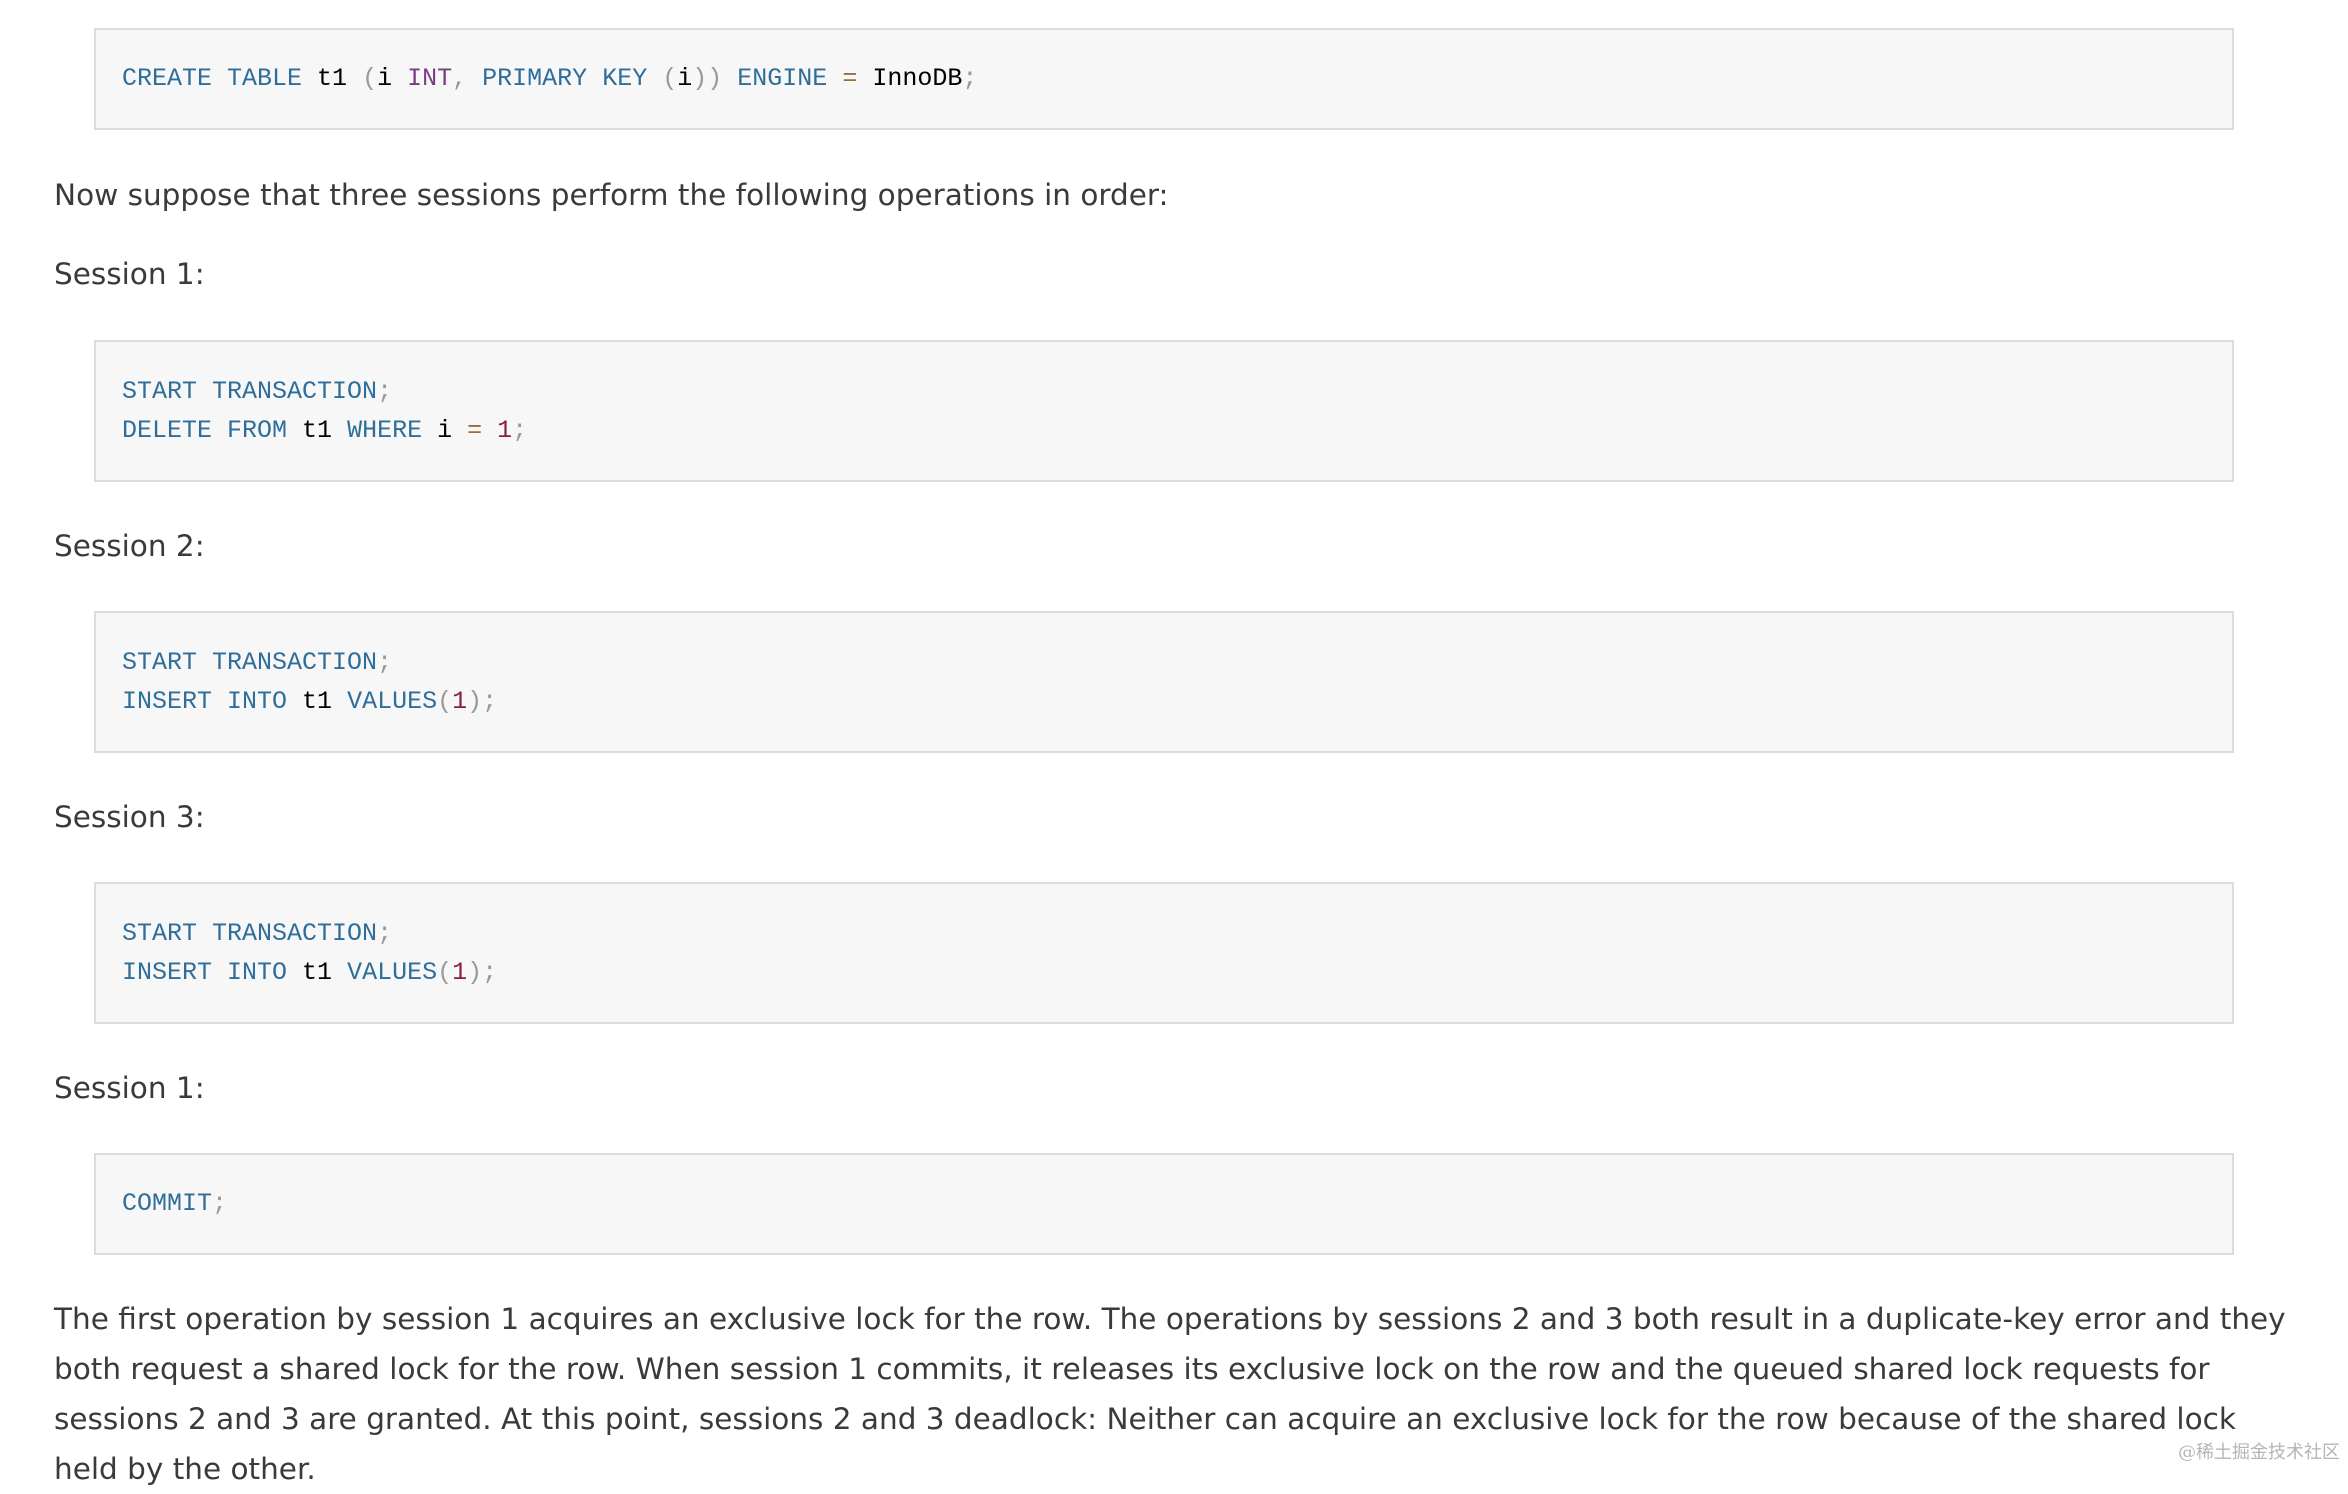  I want to click on code-token: DELETE, so click(167, 430).